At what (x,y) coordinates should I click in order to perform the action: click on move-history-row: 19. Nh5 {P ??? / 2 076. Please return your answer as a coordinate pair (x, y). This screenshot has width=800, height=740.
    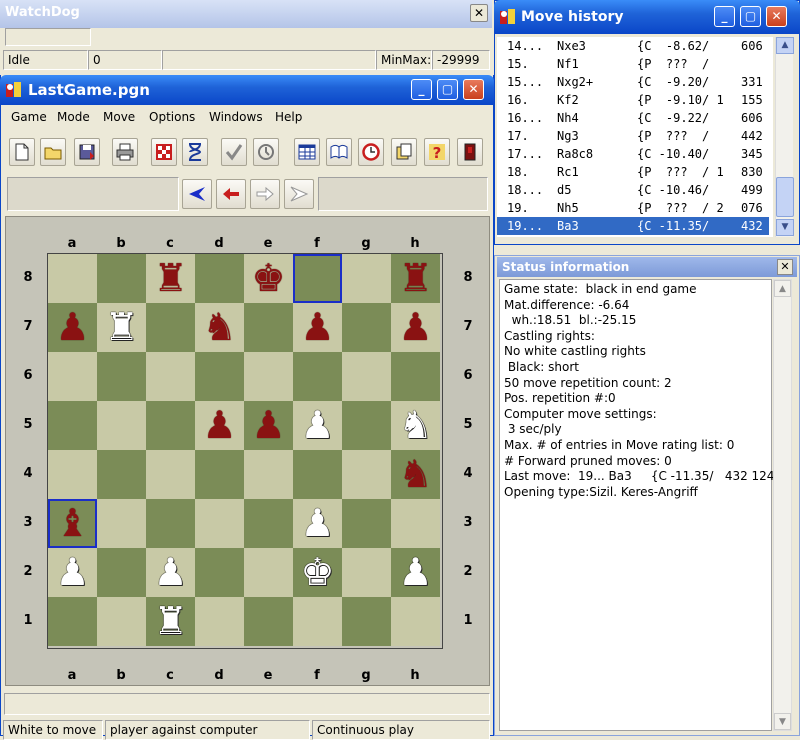
    Looking at the image, I should click on (633, 208).